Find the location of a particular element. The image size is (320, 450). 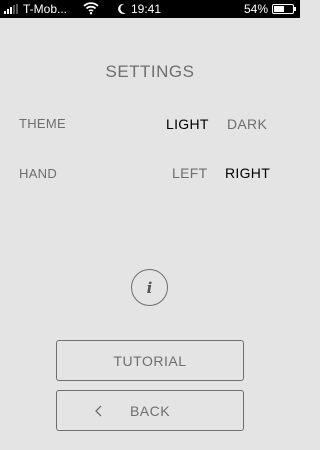

theme-option-light: LIGHT is located at coordinates (187, 124).